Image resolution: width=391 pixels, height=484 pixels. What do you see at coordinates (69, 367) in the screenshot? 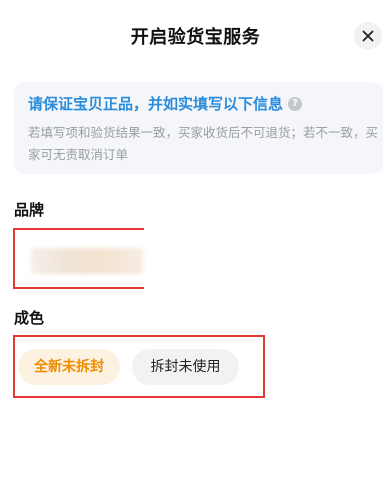
I see `condition-option-new-sealed: 全新未拆封` at bounding box center [69, 367].